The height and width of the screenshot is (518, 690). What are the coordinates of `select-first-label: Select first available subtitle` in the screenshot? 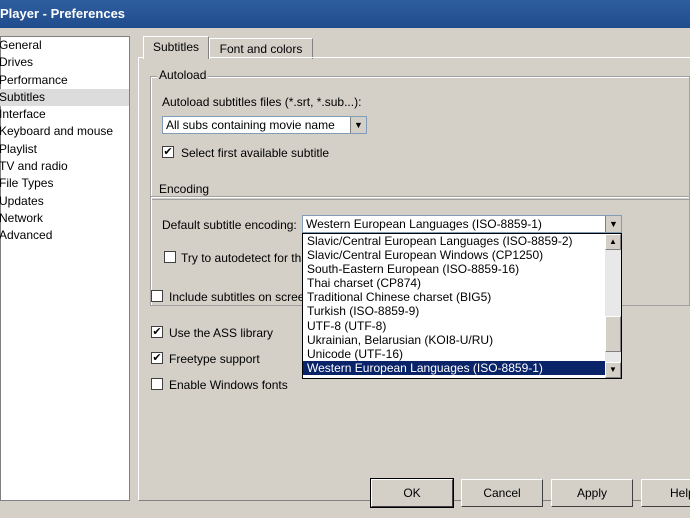 It's located at (255, 153).